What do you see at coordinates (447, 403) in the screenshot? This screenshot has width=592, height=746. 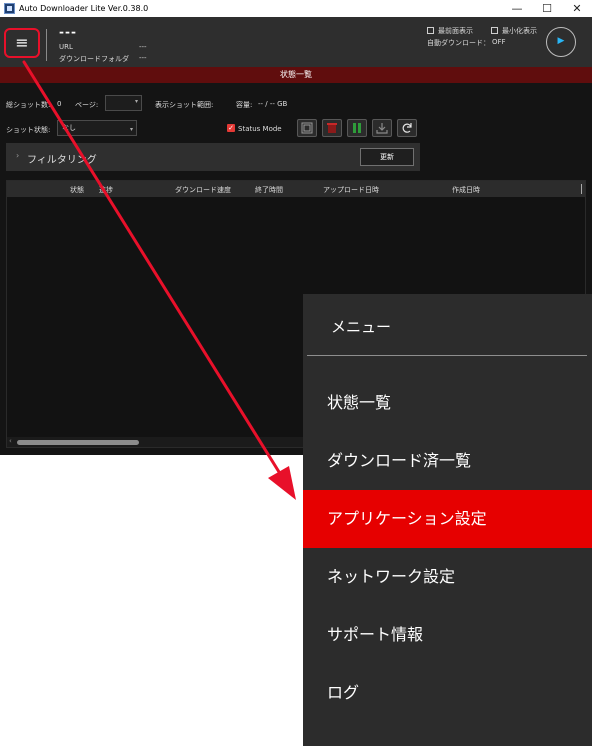 I see `menu-item-status-list: 状態一覧` at bounding box center [447, 403].